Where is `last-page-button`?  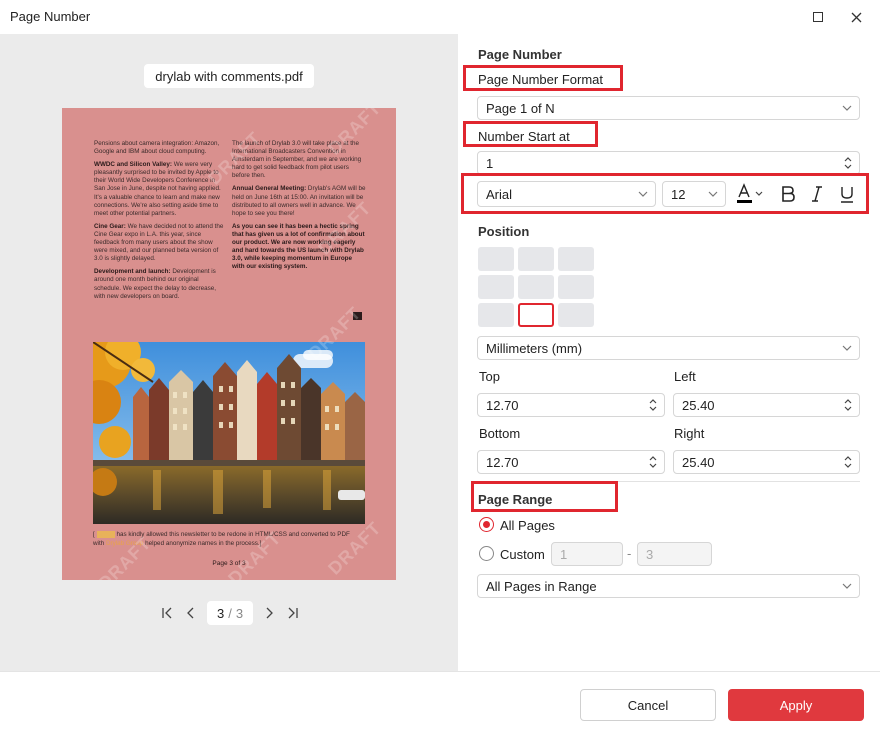
last-page-button is located at coordinates (293, 613).